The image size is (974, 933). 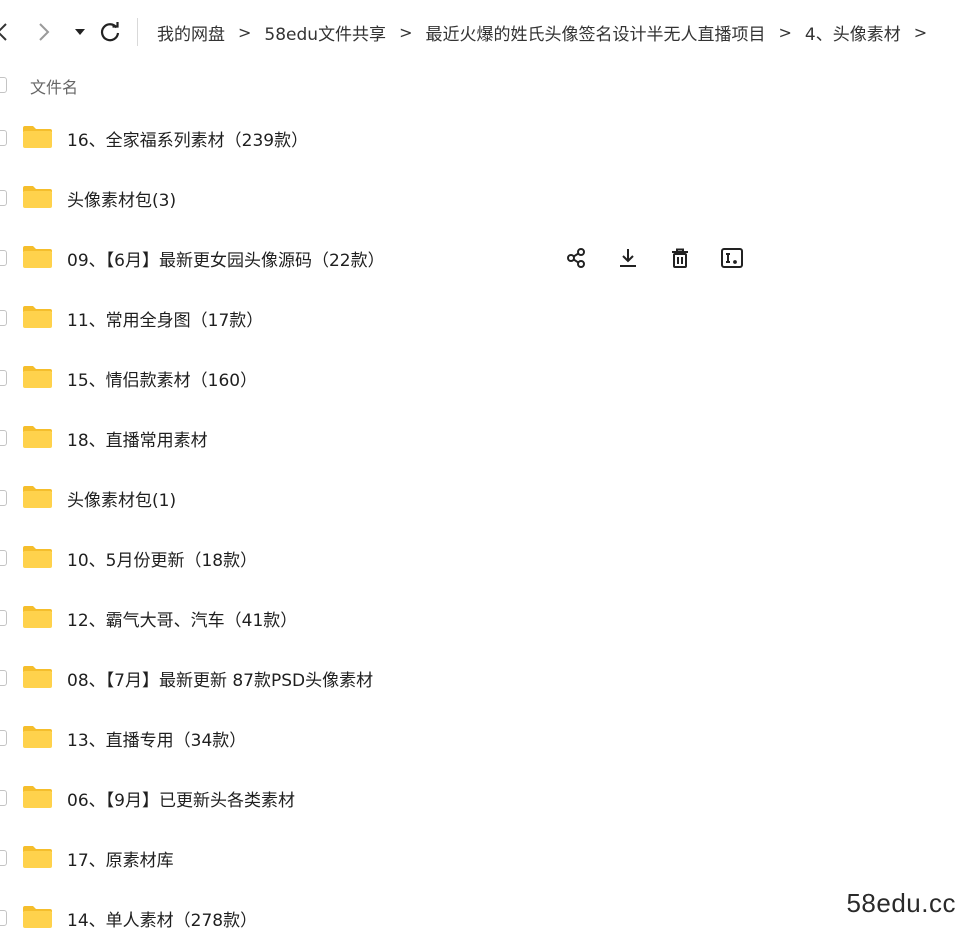 I want to click on file-name: 头像素材包(3), so click(x=121, y=198).